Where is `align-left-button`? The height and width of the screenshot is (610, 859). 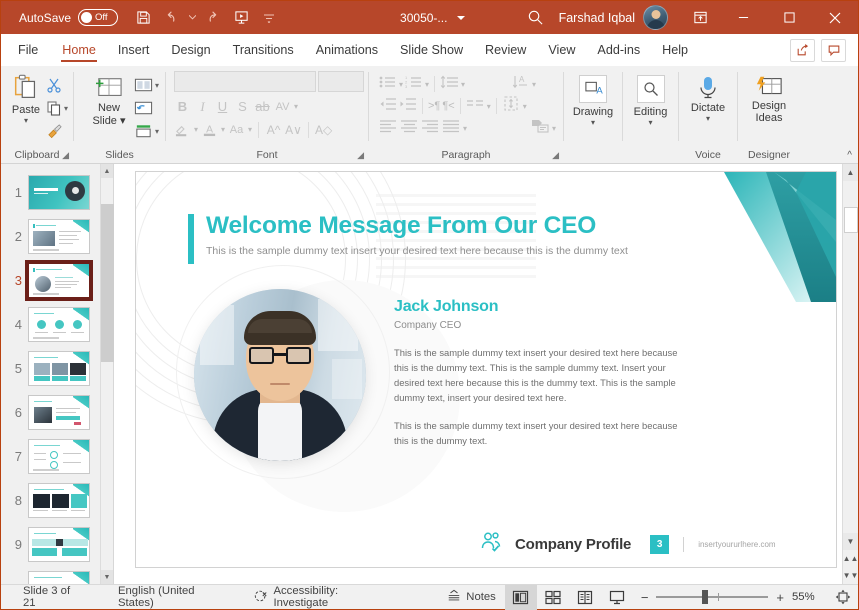 align-left-button is located at coordinates (388, 128).